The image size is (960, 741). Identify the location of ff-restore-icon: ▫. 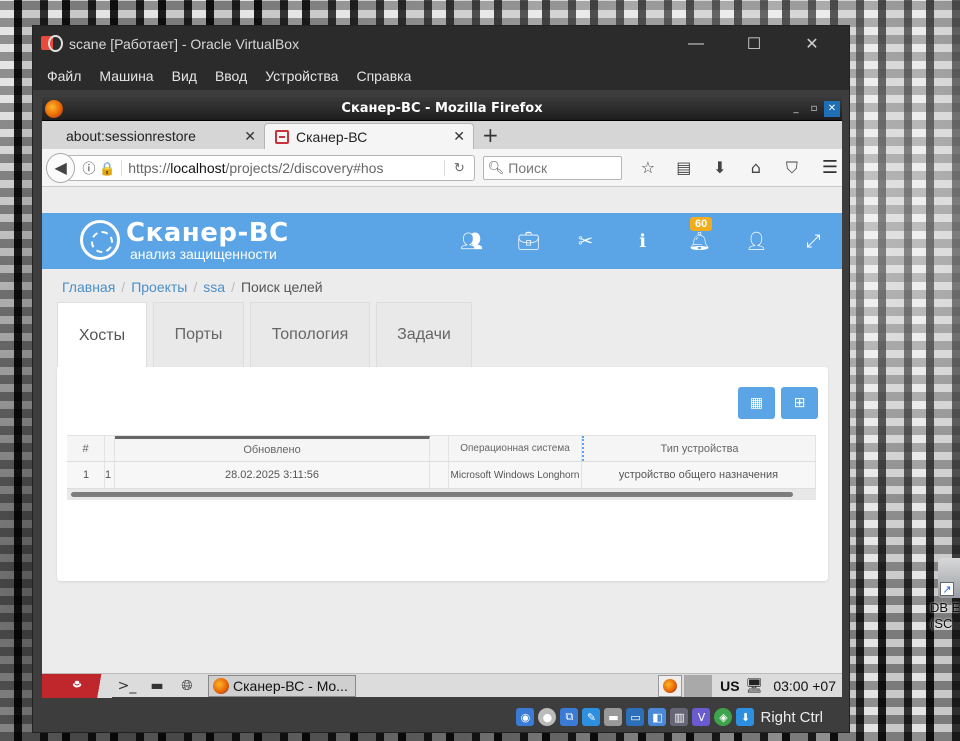
(814, 109).